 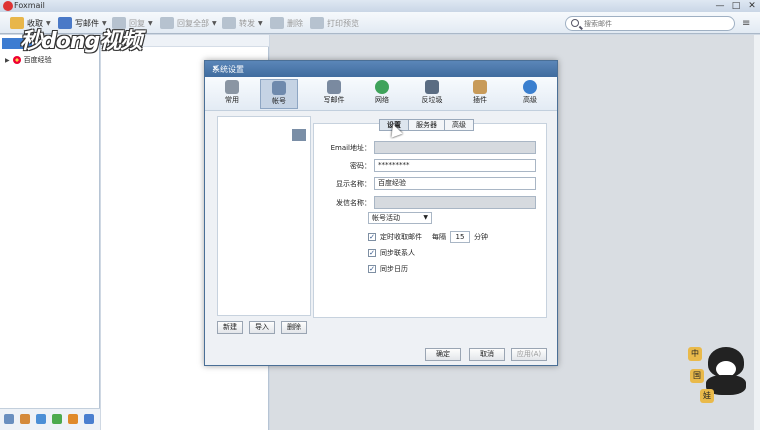 I want to click on cancel-button: 取消, so click(x=487, y=354).